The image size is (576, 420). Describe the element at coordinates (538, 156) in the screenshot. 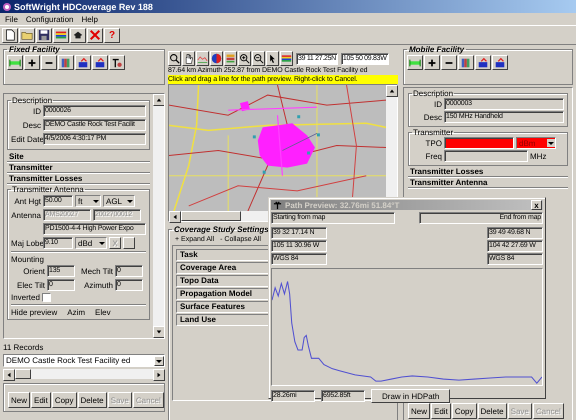

I see `unit-label: MHz` at that location.